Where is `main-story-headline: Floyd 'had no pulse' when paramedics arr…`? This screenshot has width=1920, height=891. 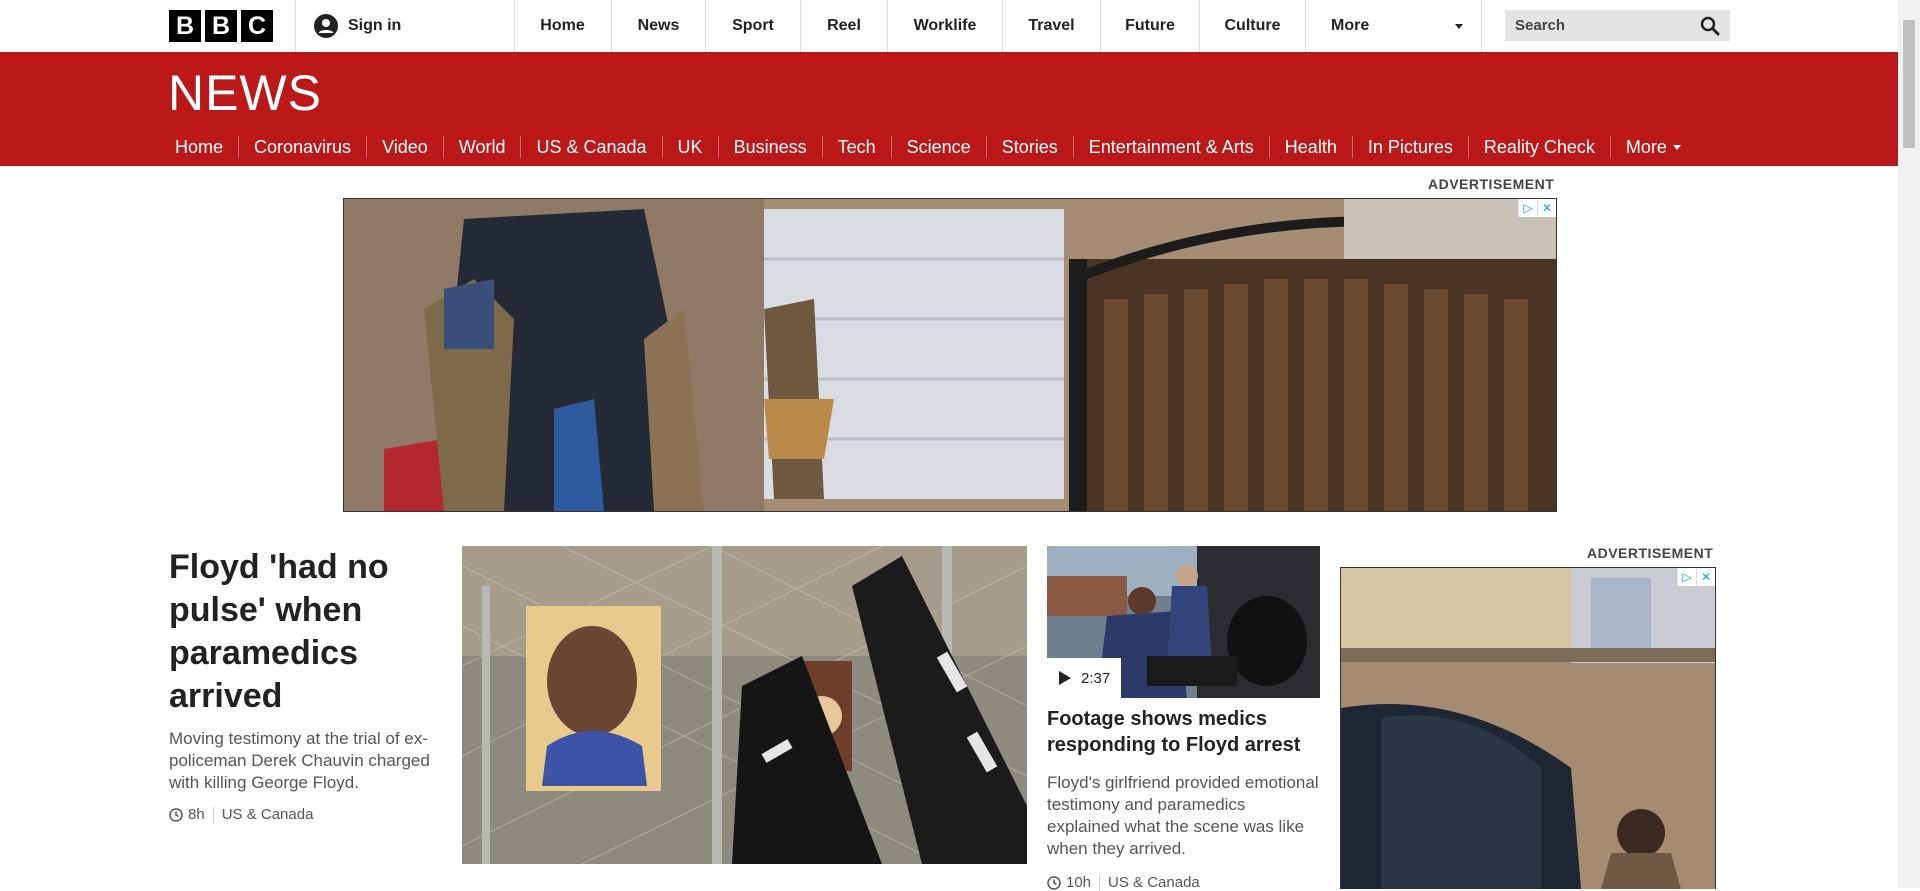
main-story-headline: Floyd 'had no pulse' when paramedics arr… is located at coordinates (299, 632).